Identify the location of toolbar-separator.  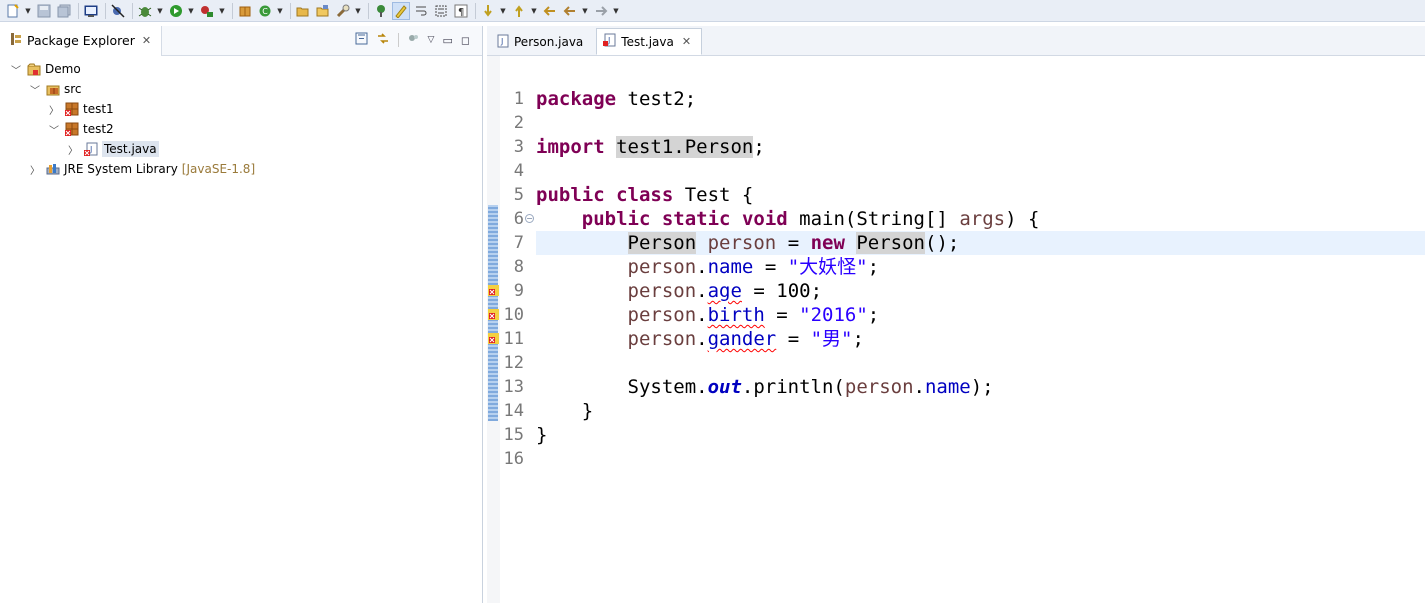
(475, 10).